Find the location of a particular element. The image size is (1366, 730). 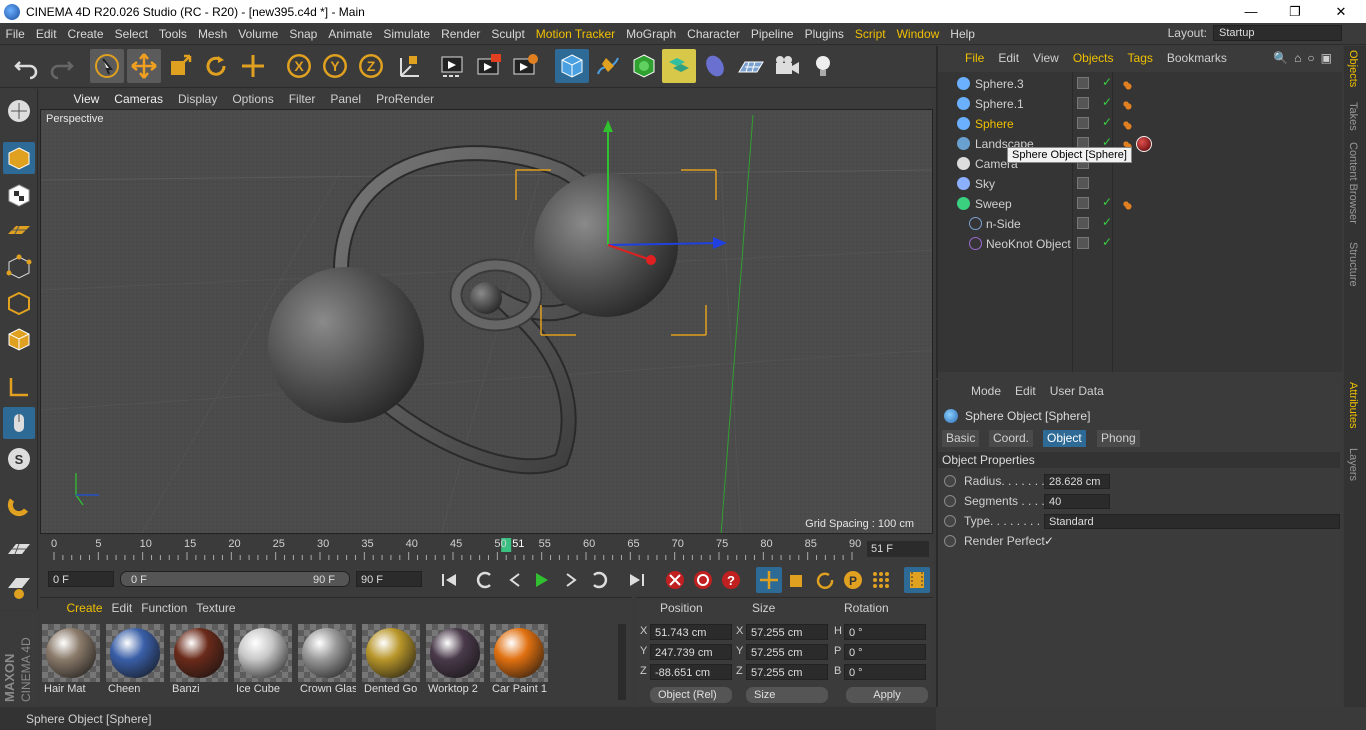

object-name: Sphere.1 is located at coordinates (999, 104).